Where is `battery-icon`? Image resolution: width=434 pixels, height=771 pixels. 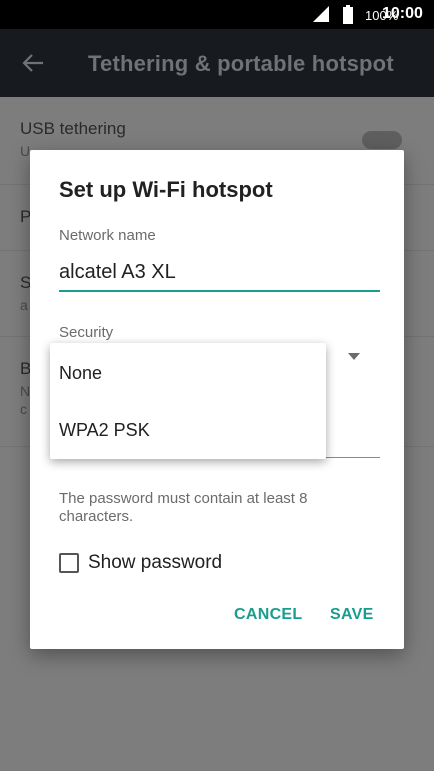 battery-icon is located at coordinates (348, 14).